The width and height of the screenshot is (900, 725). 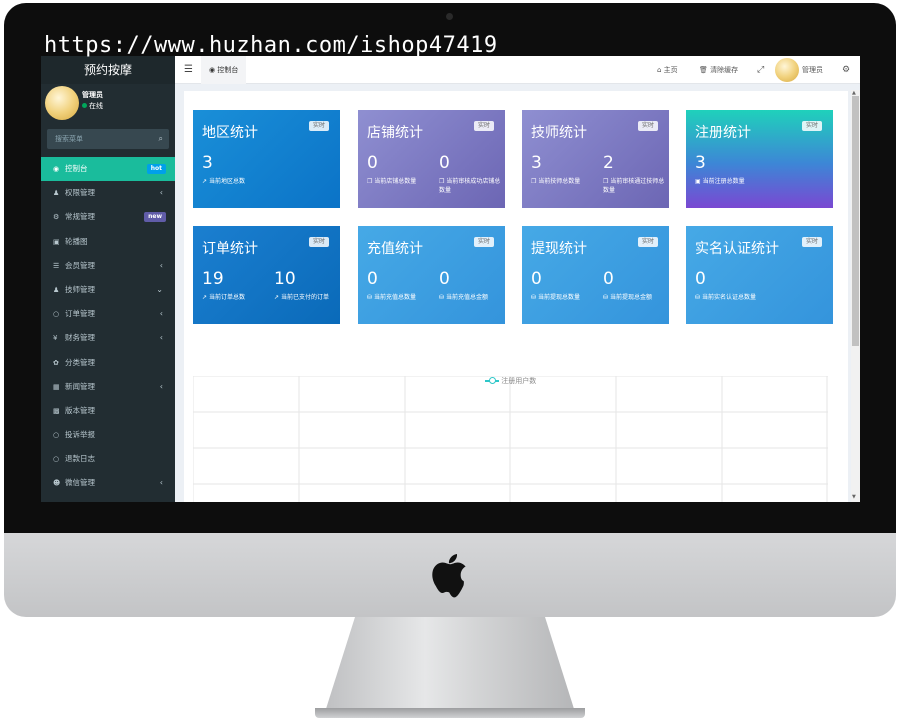 What do you see at coordinates (56, 265) in the screenshot?
I see `list-icon: ☰` at bounding box center [56, 265].